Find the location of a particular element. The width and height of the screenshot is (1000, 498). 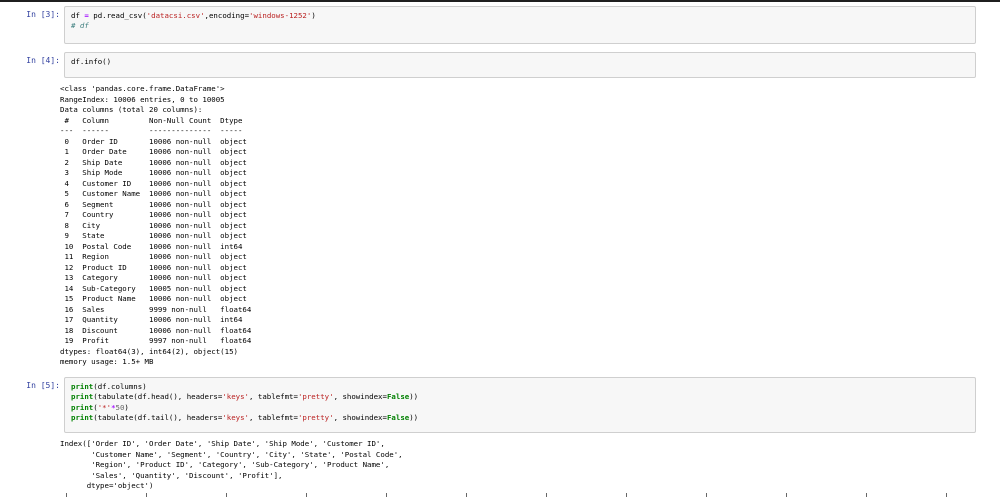

output-line: 6 Segment 10006 non-null object is located at coordinates (156, 204).